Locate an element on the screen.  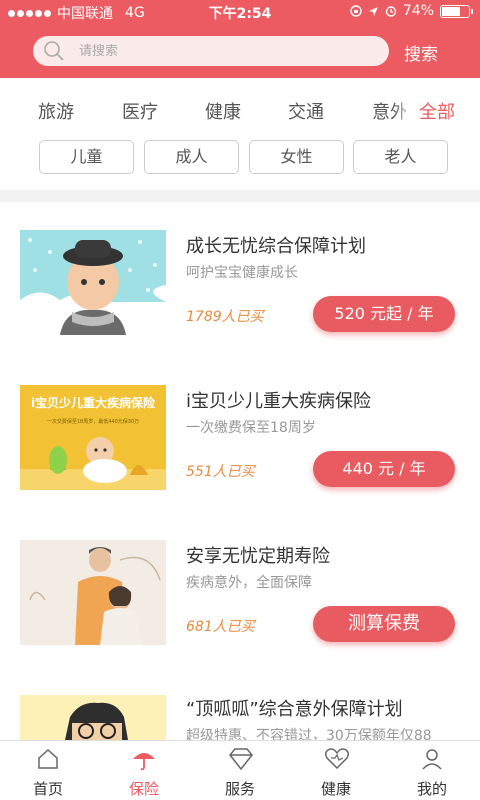
buyer-count: 1789人已买 is located at coordinates (225, 317).